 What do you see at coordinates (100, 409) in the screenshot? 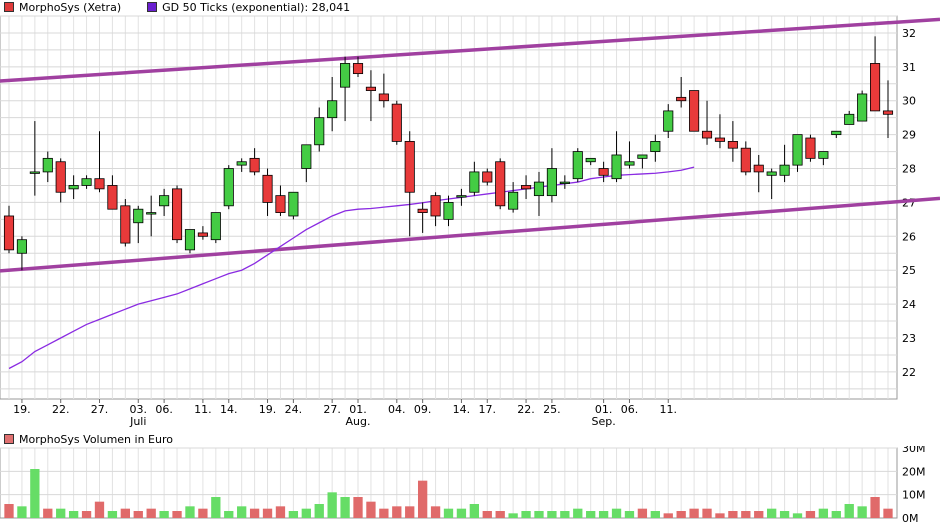
I see `price-x-tick-label: 27.` at bounding box center [100, 409].